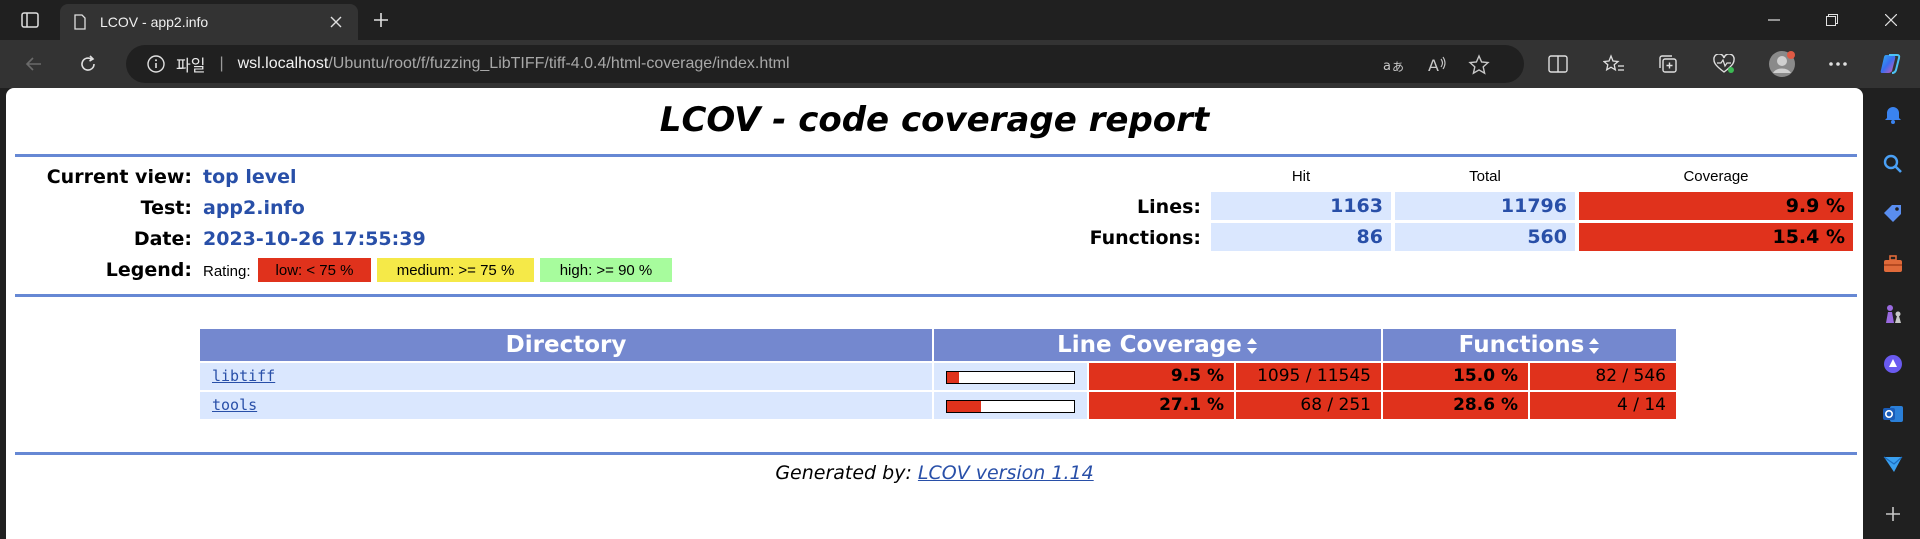  Describe the element at coordinates (1893, 114) in the screenshot. I see `bell-icon` at that location.